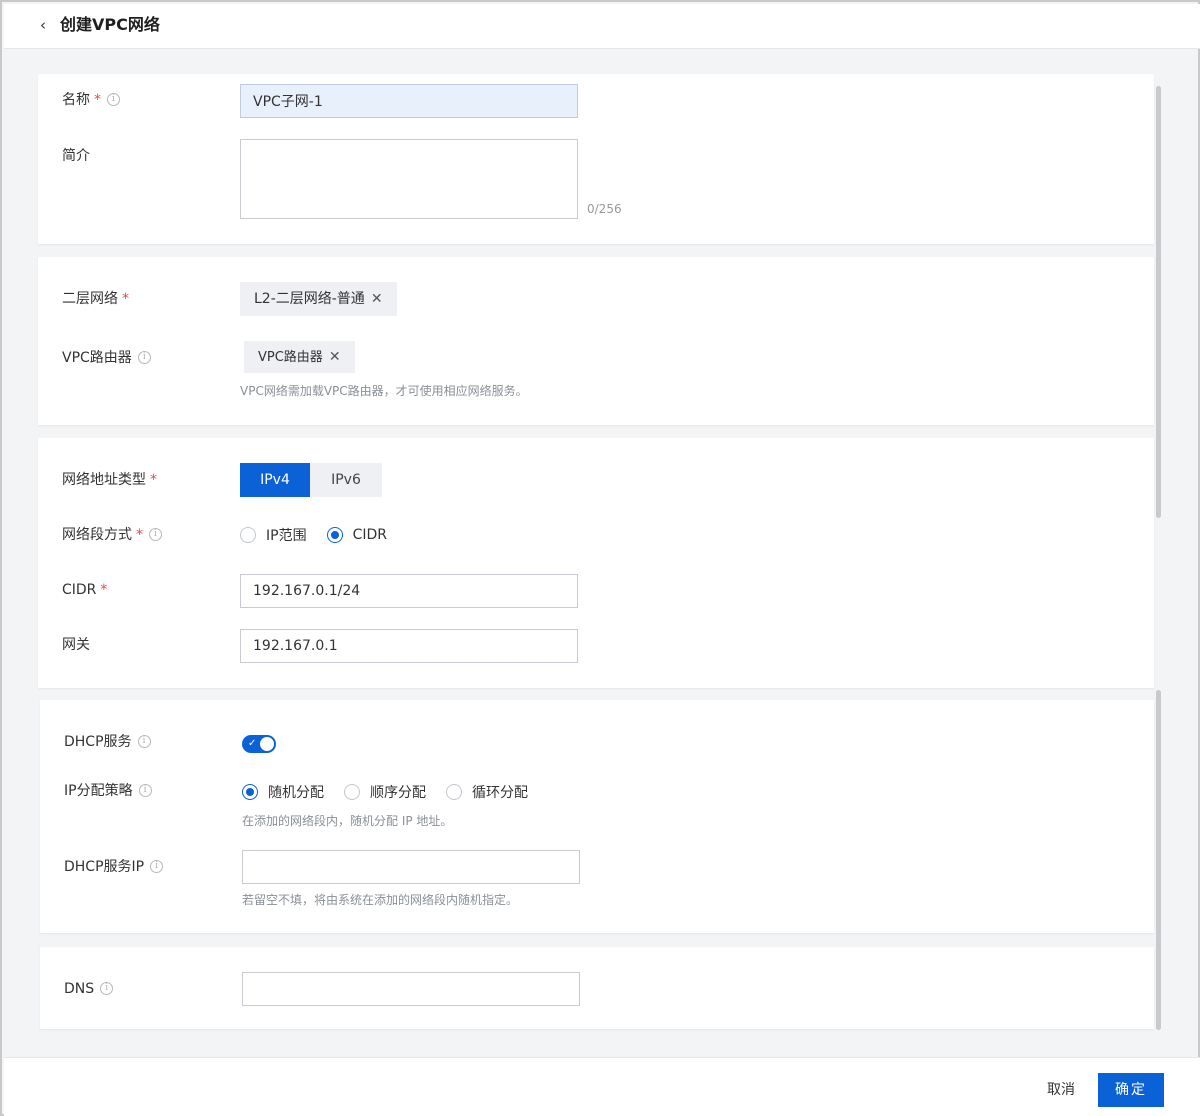 The width and height of the screenshot is (1200, 1116). I want to click on l2-network-tag: L2-二层网络-普通 ✕, so click(318, 299).